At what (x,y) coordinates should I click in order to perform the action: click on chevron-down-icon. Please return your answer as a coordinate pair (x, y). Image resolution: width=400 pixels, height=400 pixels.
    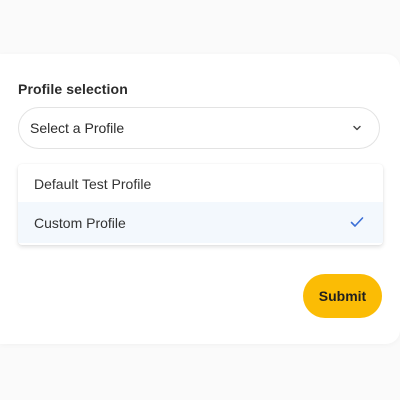
    Looking at the image, I should click on (357, 128).